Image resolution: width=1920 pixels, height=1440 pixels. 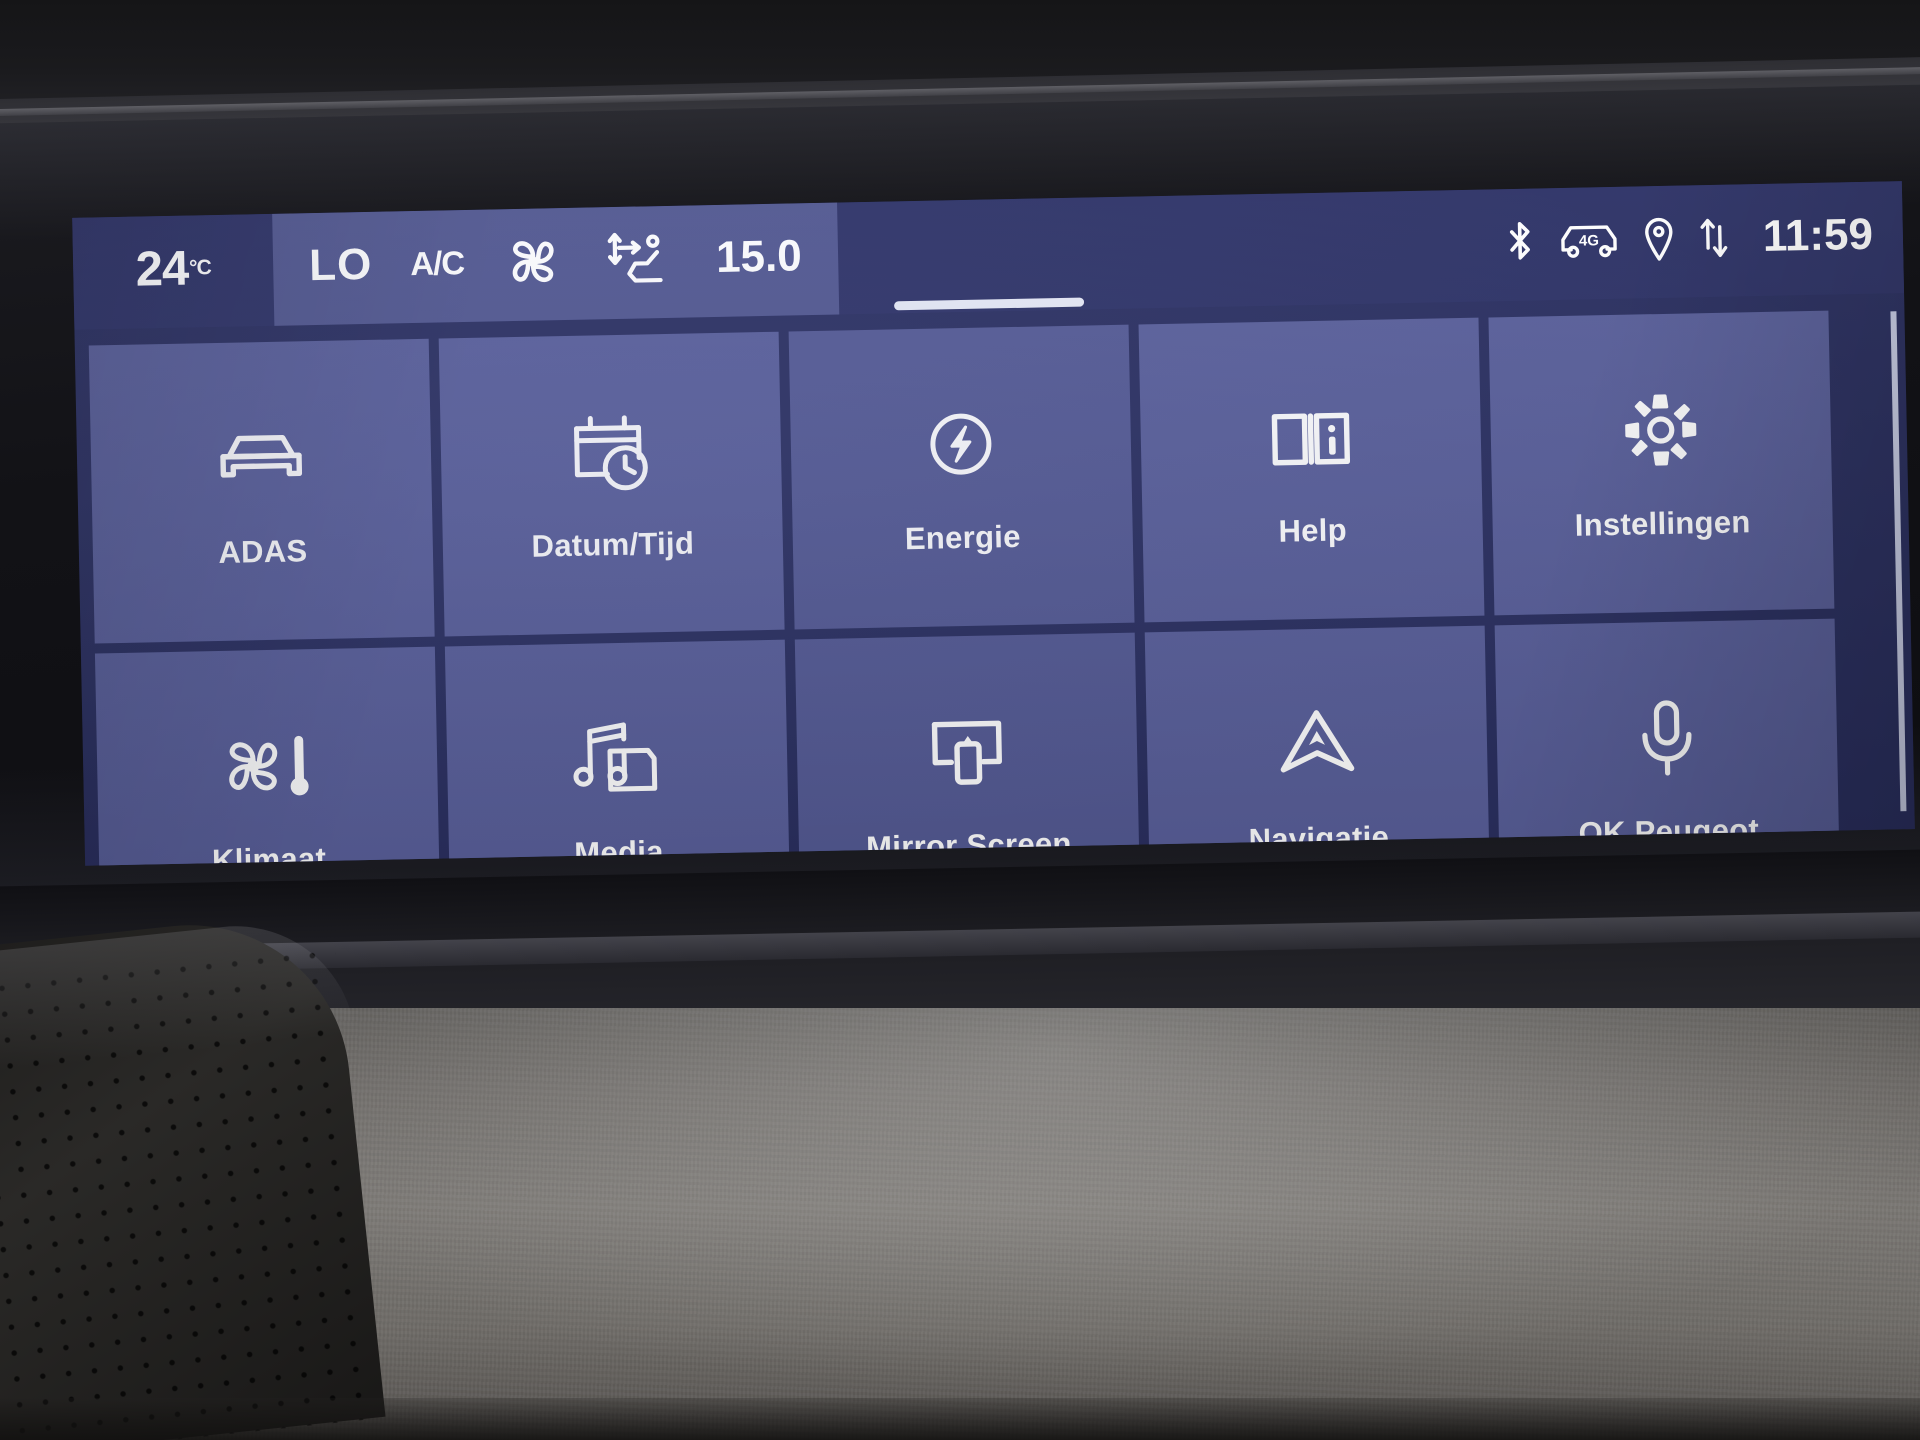 I want to click on tile-label: Instellingen, so click(x=1662, y=523).